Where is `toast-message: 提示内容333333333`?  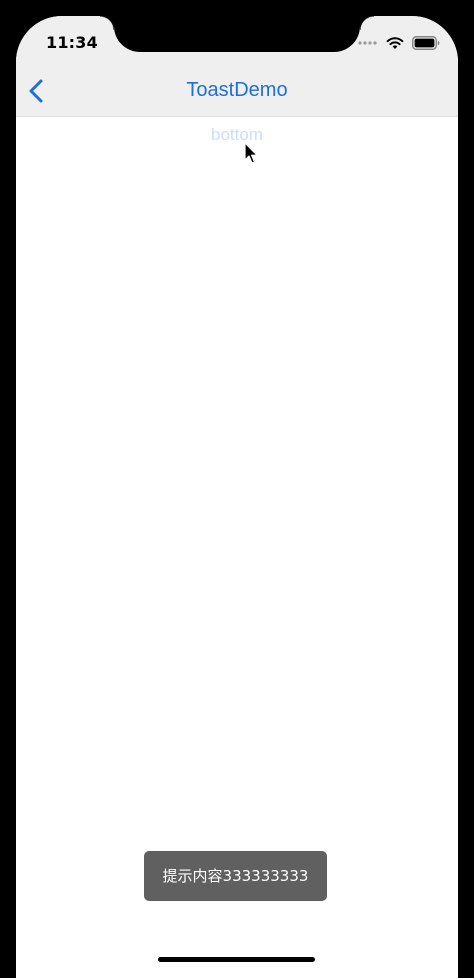
toast-message: 提示内容333333333 is located at coordinates (235, 876).